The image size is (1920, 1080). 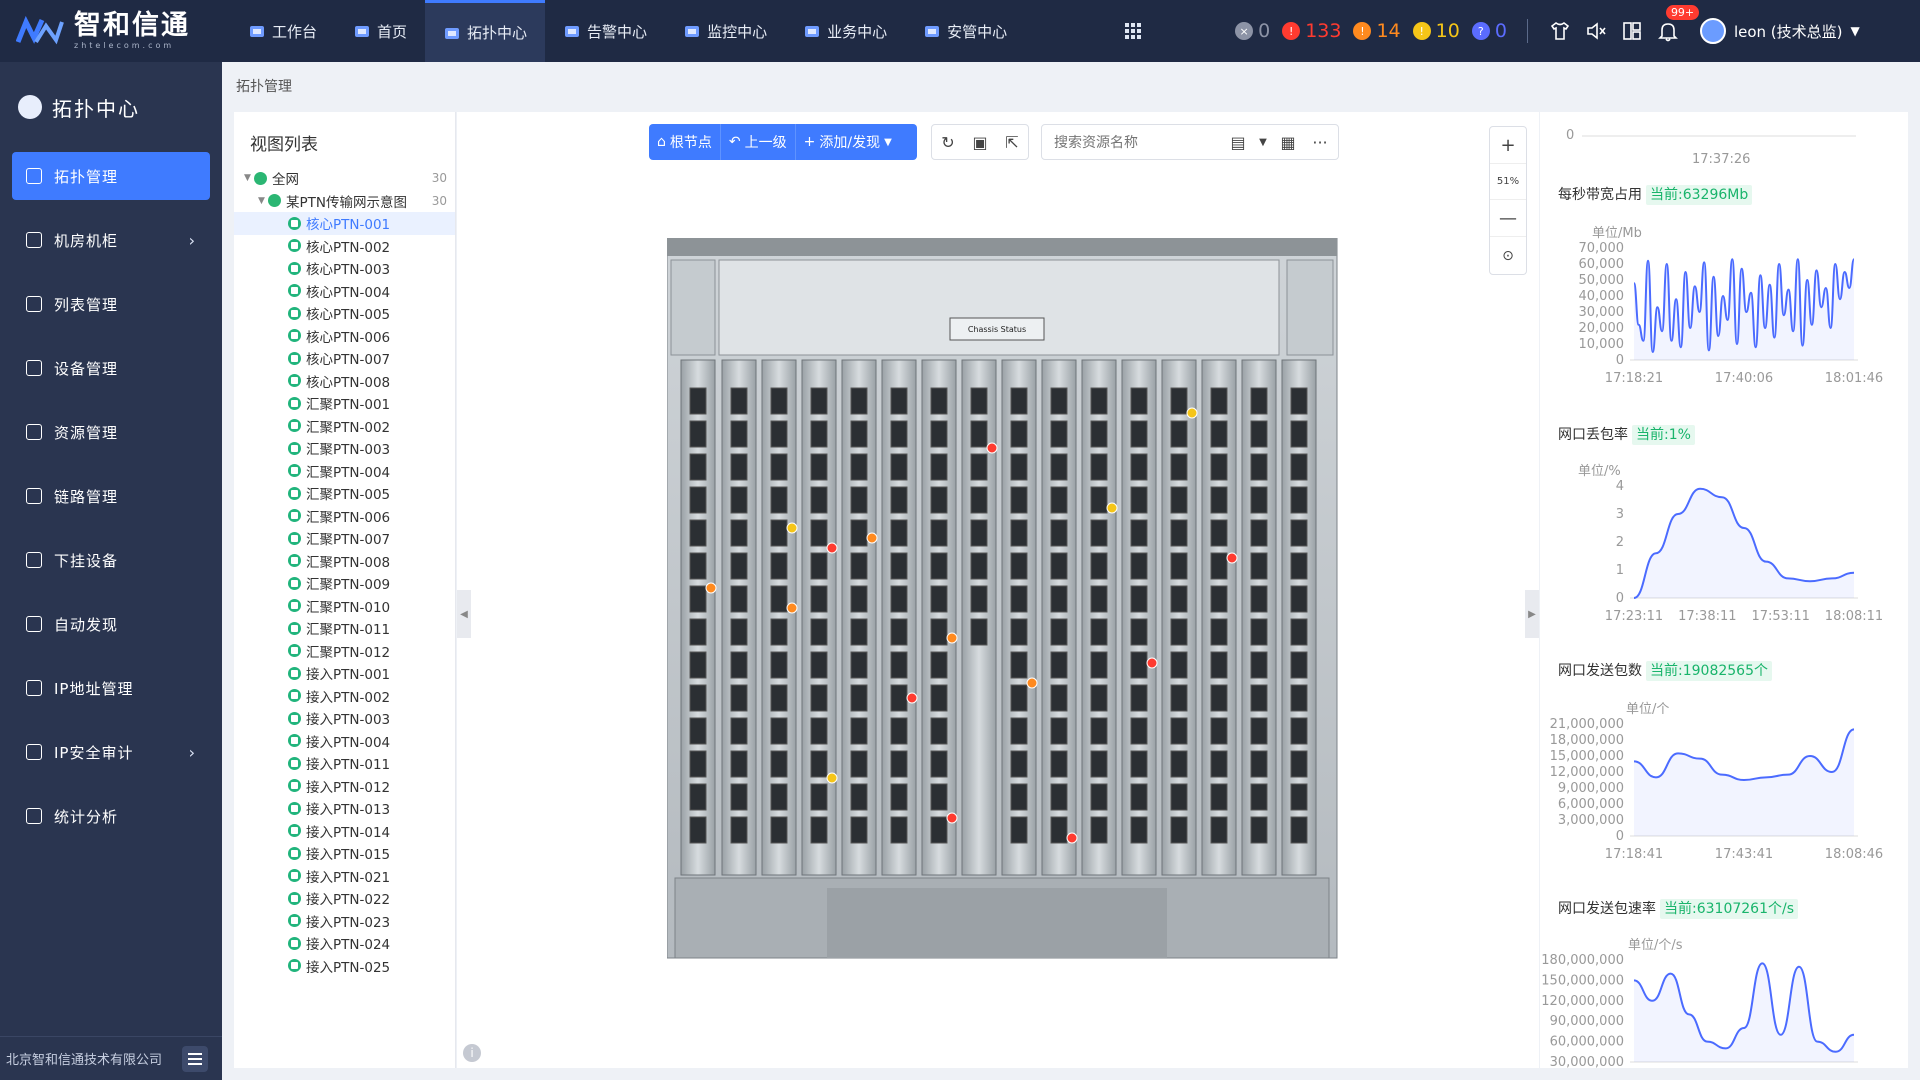 I want to click on tree-leaf: 接入PTN-011, so click(x=344, y=763).